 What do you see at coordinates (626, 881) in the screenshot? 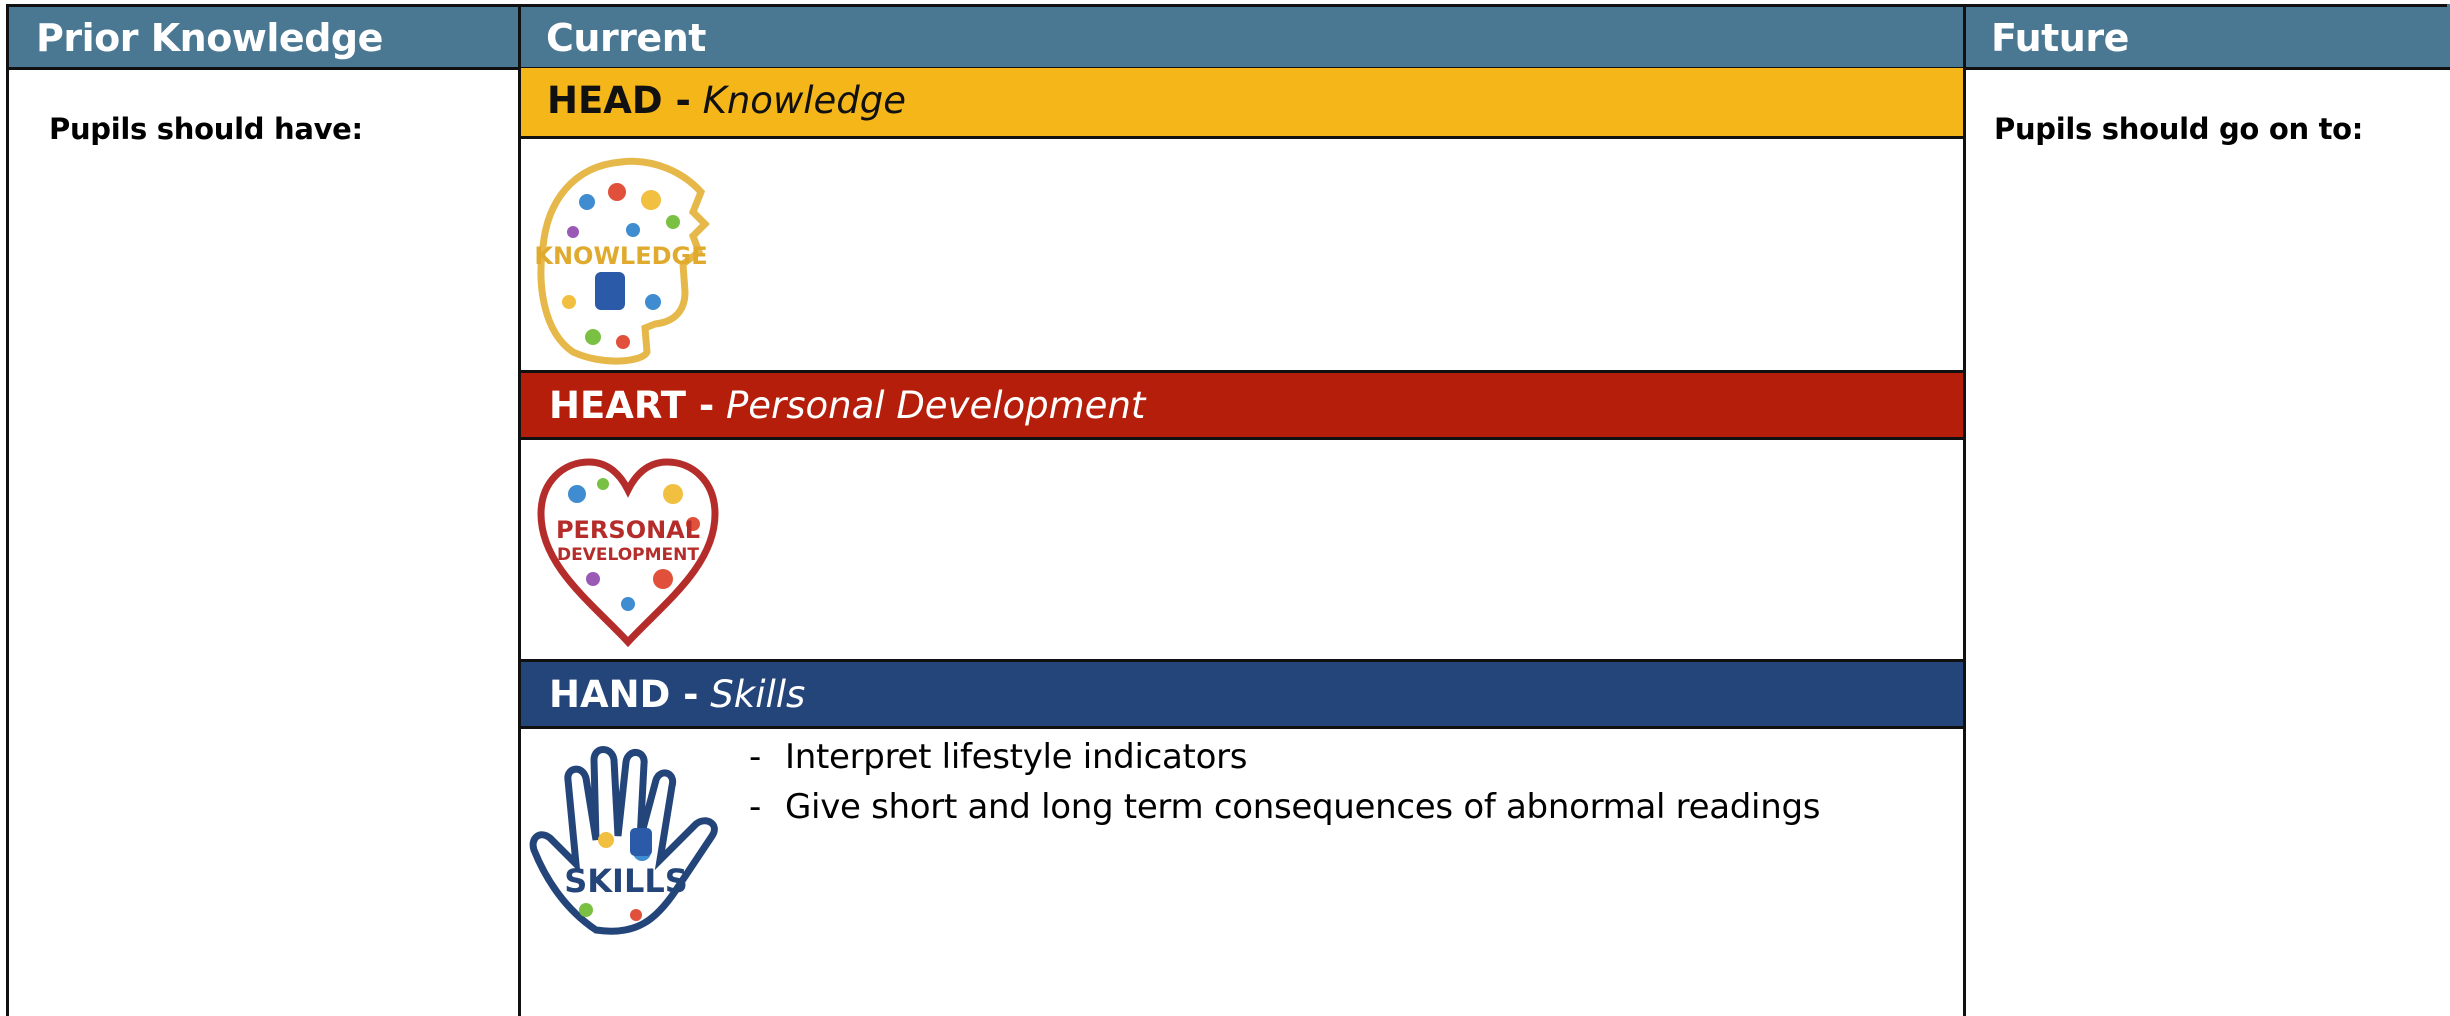
I see `skills-image-label: SKILLS` at bounding box center [626, 881].